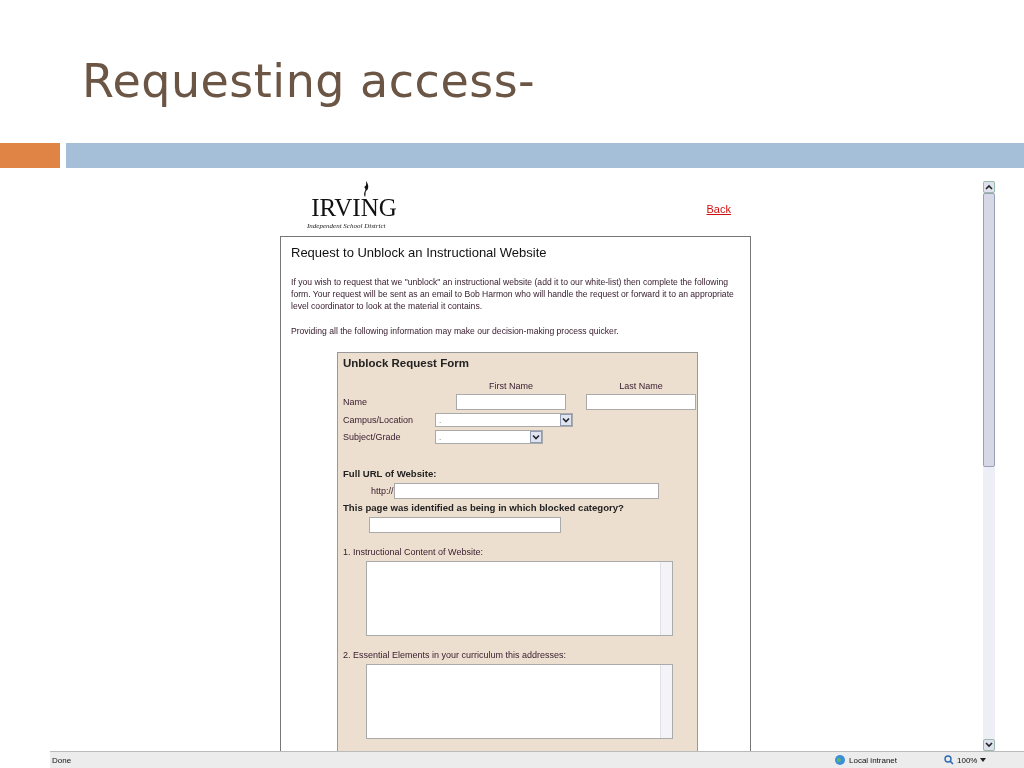 The height and width of the screenshot is (768, 1024). Describe the element at coordinates (511, 386) in the screenshot. I see `column-label: First Name` at that location.